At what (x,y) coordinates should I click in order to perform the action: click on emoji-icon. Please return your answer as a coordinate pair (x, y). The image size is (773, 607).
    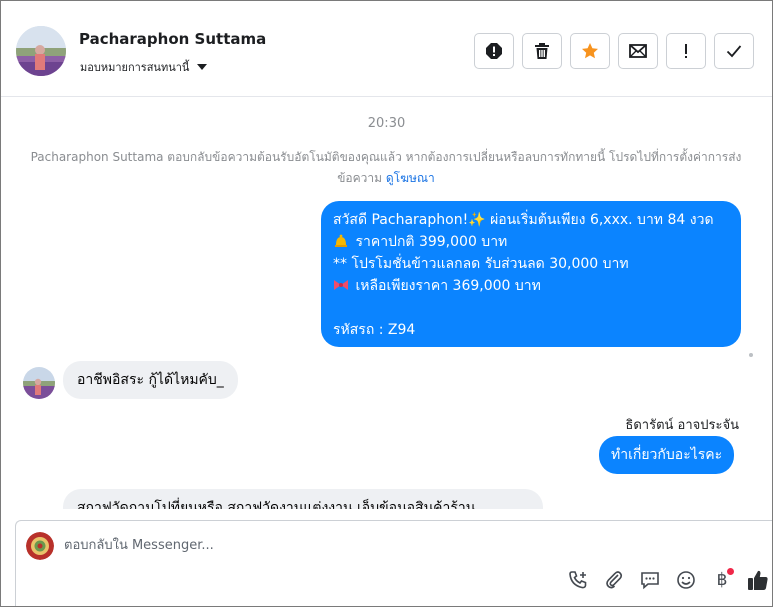
    Looking at the image, I should click on (686, 580).